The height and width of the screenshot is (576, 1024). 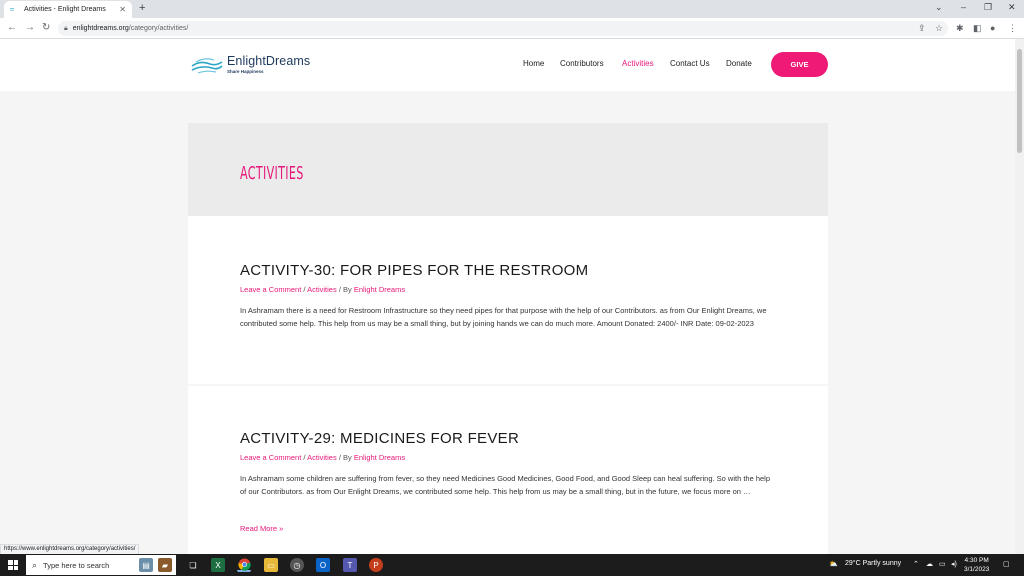 I want to click on post-title-link: ACTIVITY-30: FOR PIPES FOR THE RESTROOM, so click(x=414, y=270).